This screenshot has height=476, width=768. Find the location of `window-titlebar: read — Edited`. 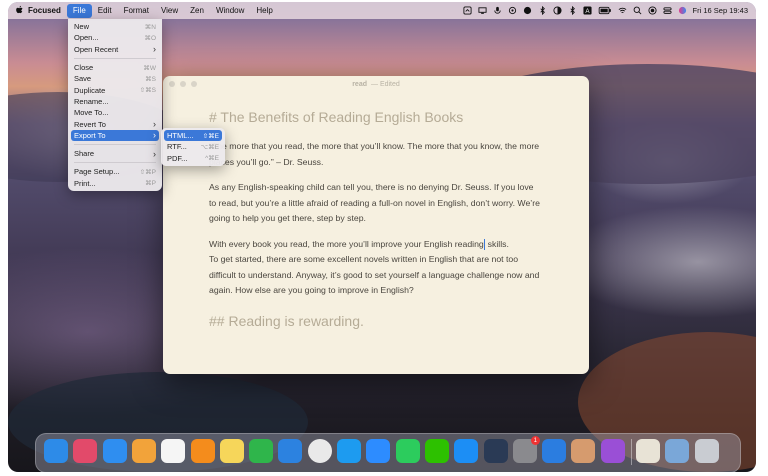

window-titlebar: read — Edited is located at coordinates (376, 84).